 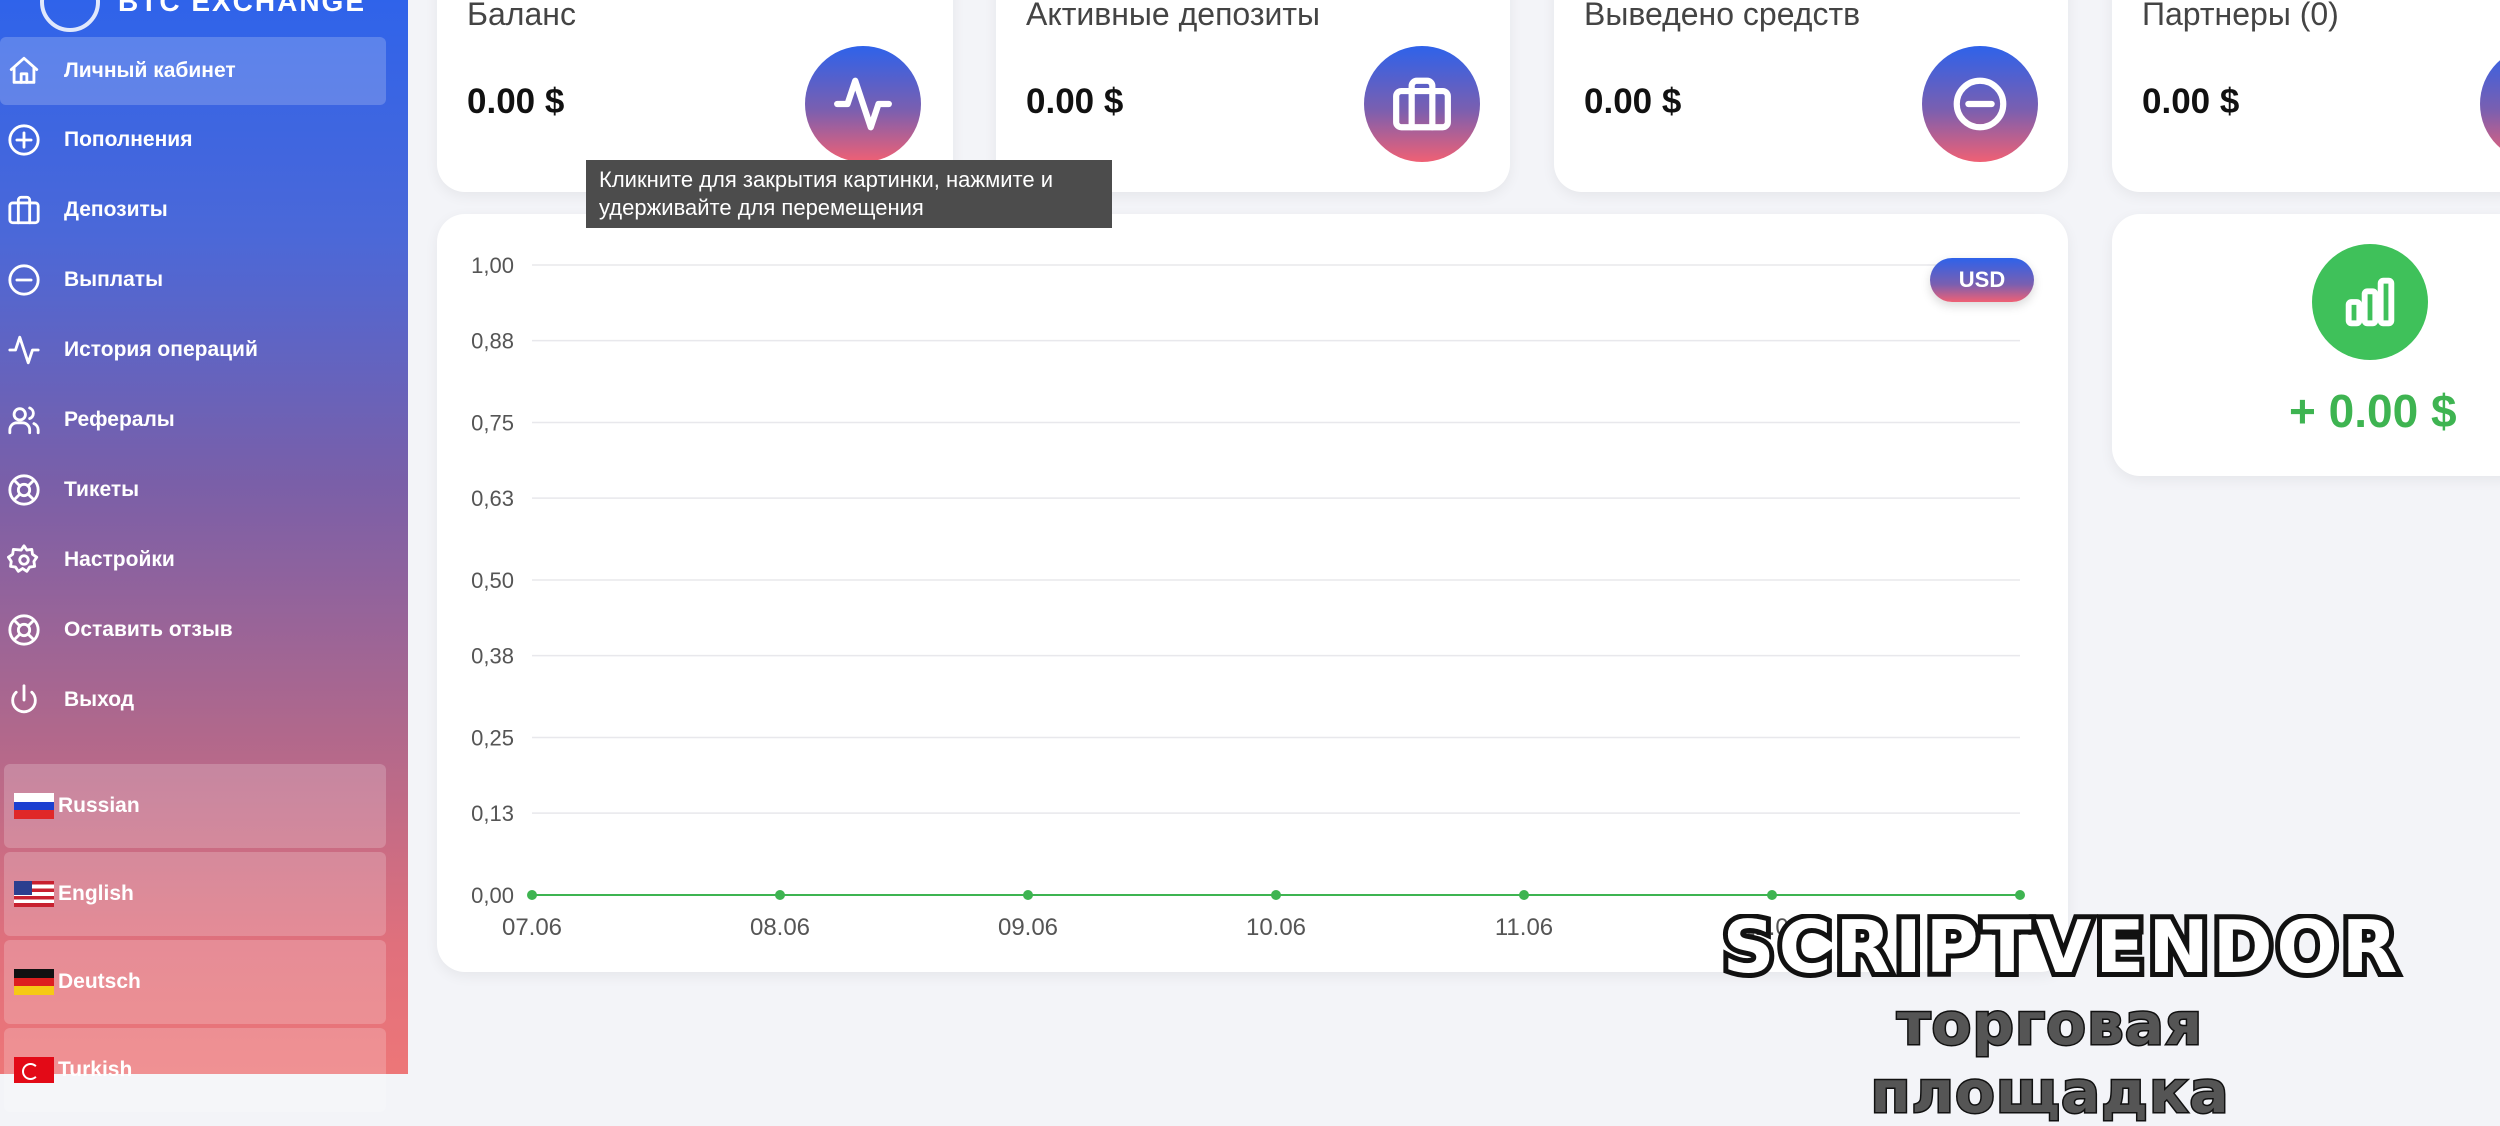 What do you see at coordinates (193, 490) in the screenshot?
I see `sidebar-item-tickets: Тикеты` at bounding box center [193, 490].